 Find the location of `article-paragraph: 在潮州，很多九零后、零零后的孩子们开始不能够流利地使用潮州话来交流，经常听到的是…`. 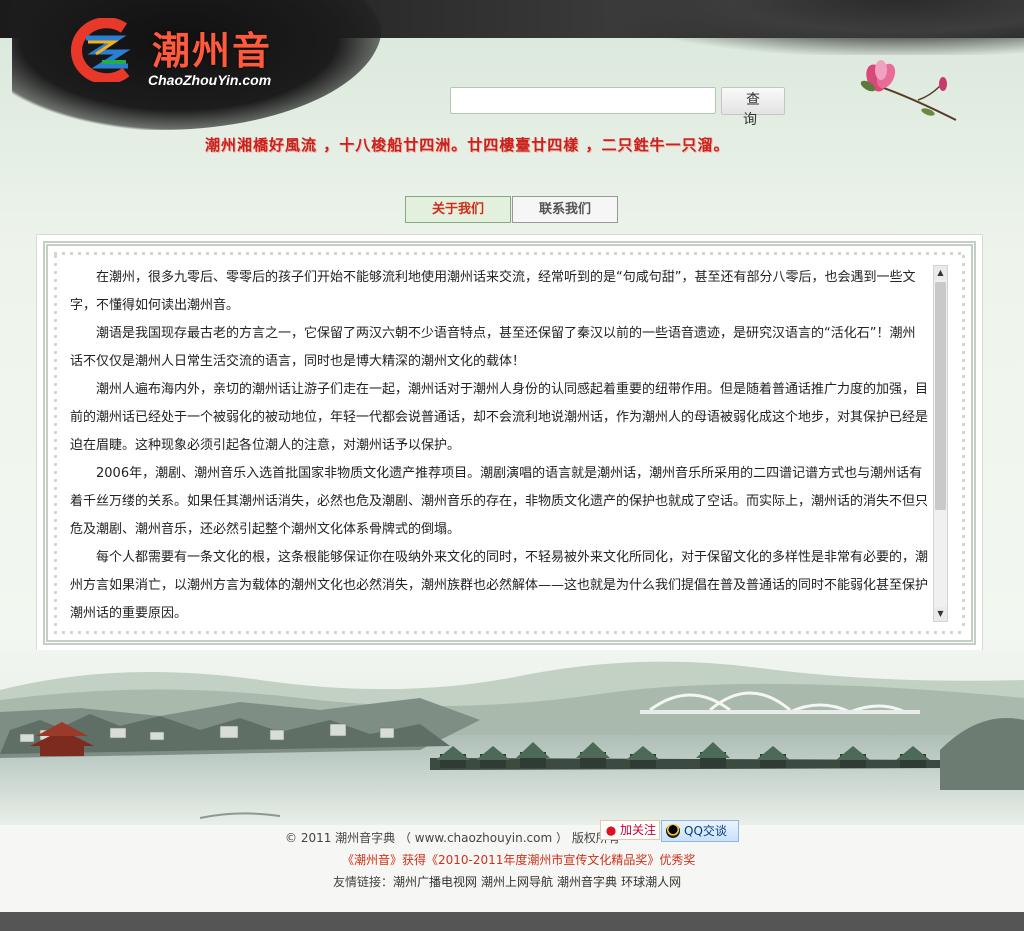

article-paragraph: 在潮州，很多九零后、零零后的孩子们开始不能够流利地使用潮州话来交流，经常听到的是… is located at coordinates (493, 291).